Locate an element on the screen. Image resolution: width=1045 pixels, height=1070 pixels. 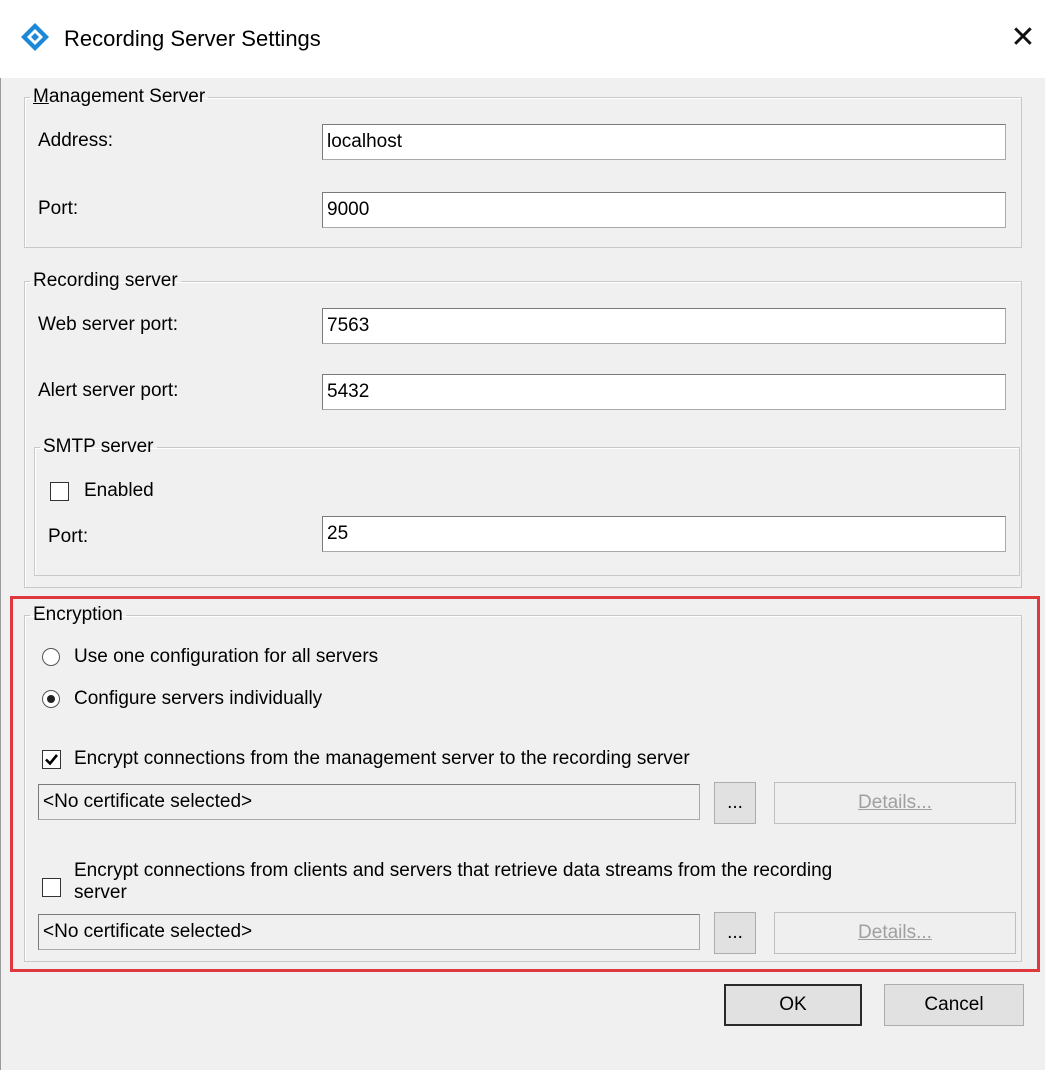
address-input: localhost is located at coordinates (664, 142).